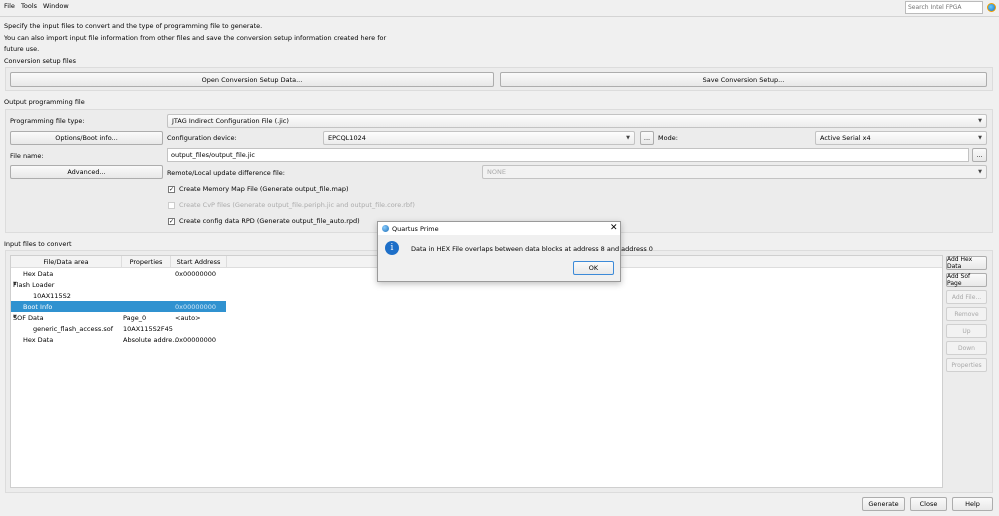 The image size is (999, 516). I want to click on close-icon: ✕, so click(614, 228).